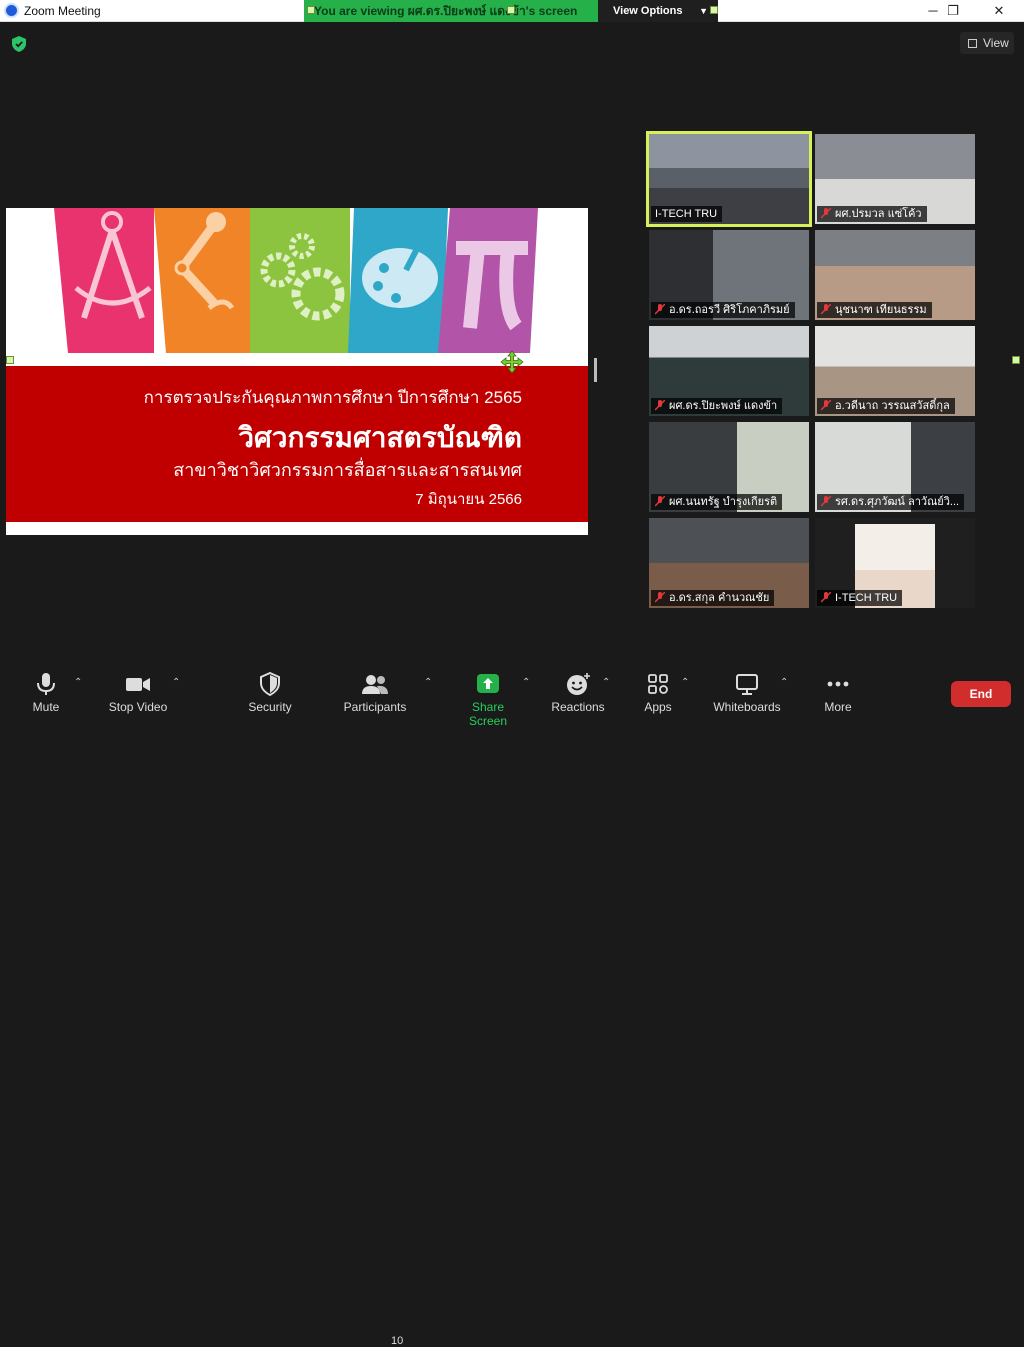 The width and height of the screenshot is (1024, 1347). Describe the element at coordinates (999, 11) in the screenshot. I see `close-button: ✕` at that location.